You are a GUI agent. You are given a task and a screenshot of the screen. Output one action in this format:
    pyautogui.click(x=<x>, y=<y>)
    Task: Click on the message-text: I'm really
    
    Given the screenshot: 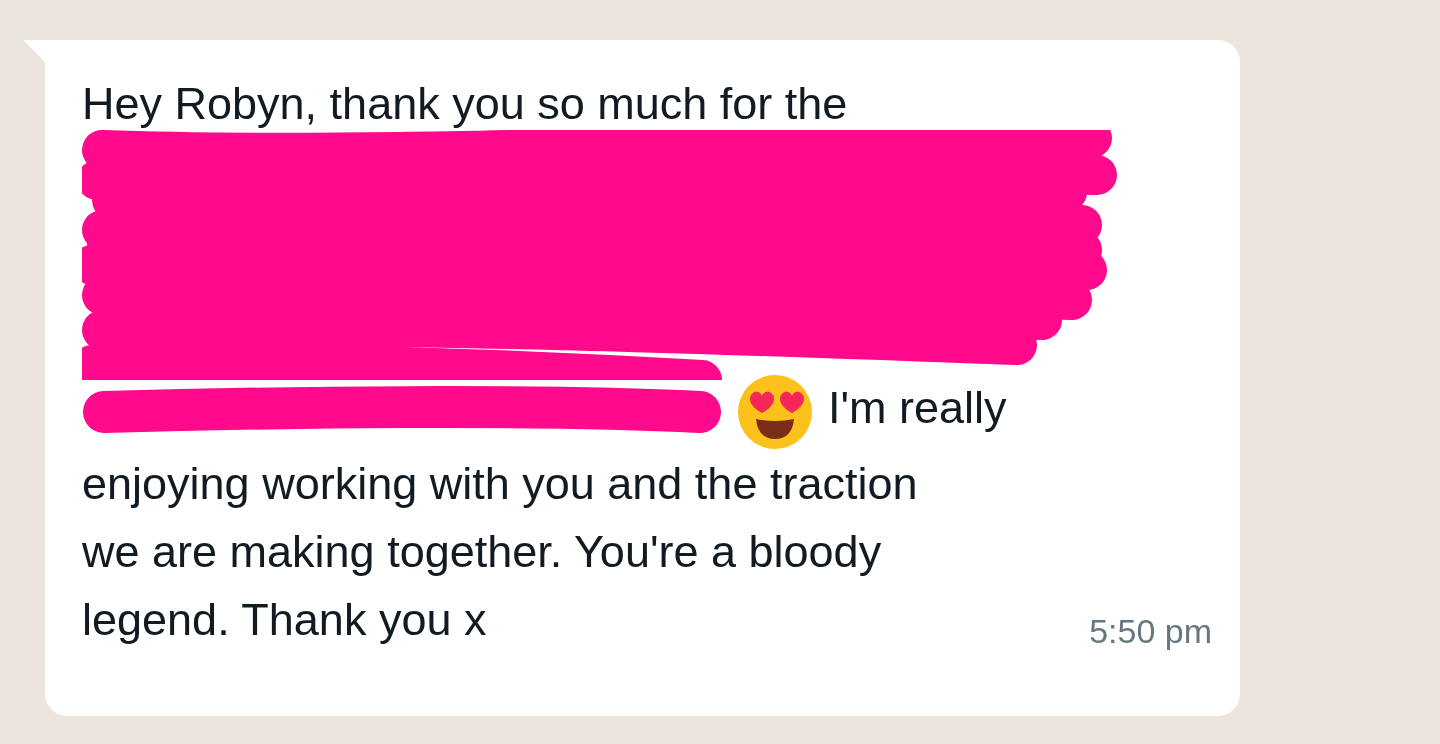 What is the action you would take?
    pyautogui.click(x=917, y=408)
    